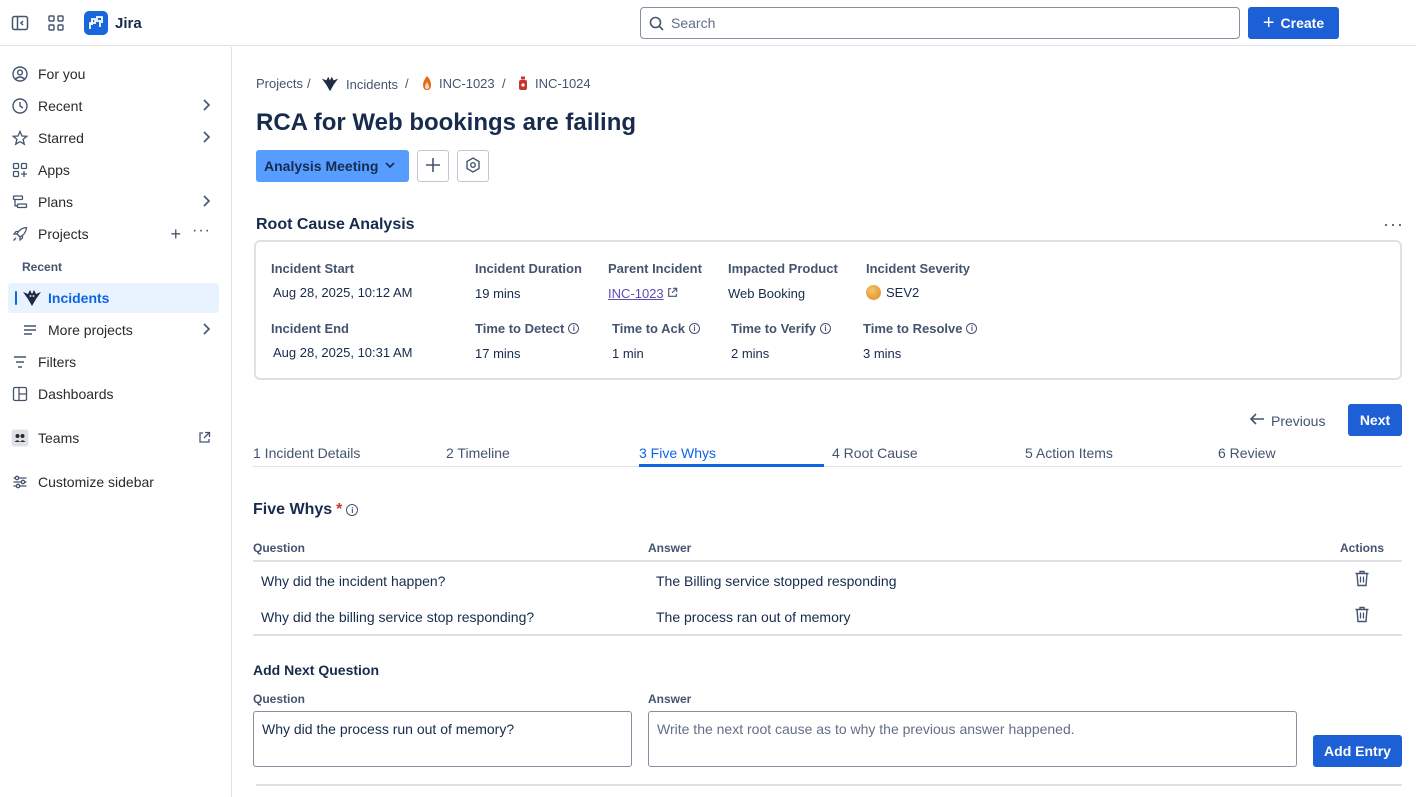  Describe the element at coordinates (113, 23) in the screenshot. I see `jira-logo: Jira` at that location.